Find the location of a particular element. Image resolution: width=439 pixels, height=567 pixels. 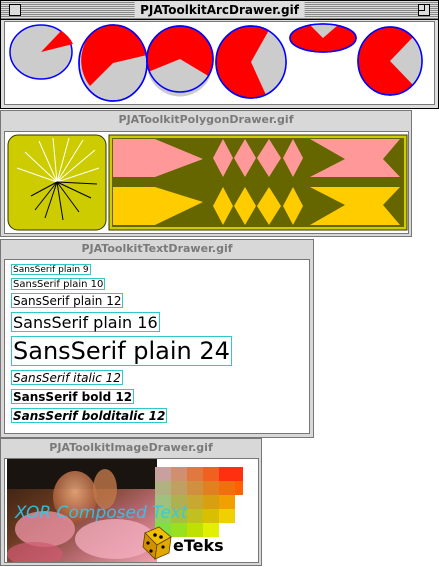

arc-drawing is located at coordinates (216, 62).